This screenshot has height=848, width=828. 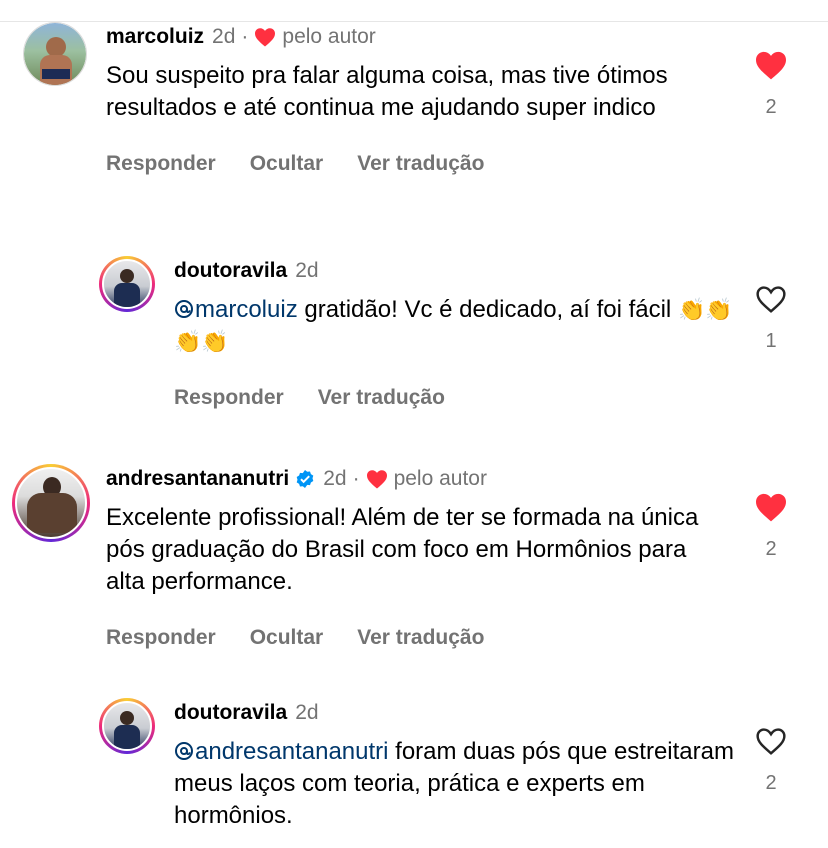 I want to click on mention-link: marcoluiz, so click(x=236, y=309).